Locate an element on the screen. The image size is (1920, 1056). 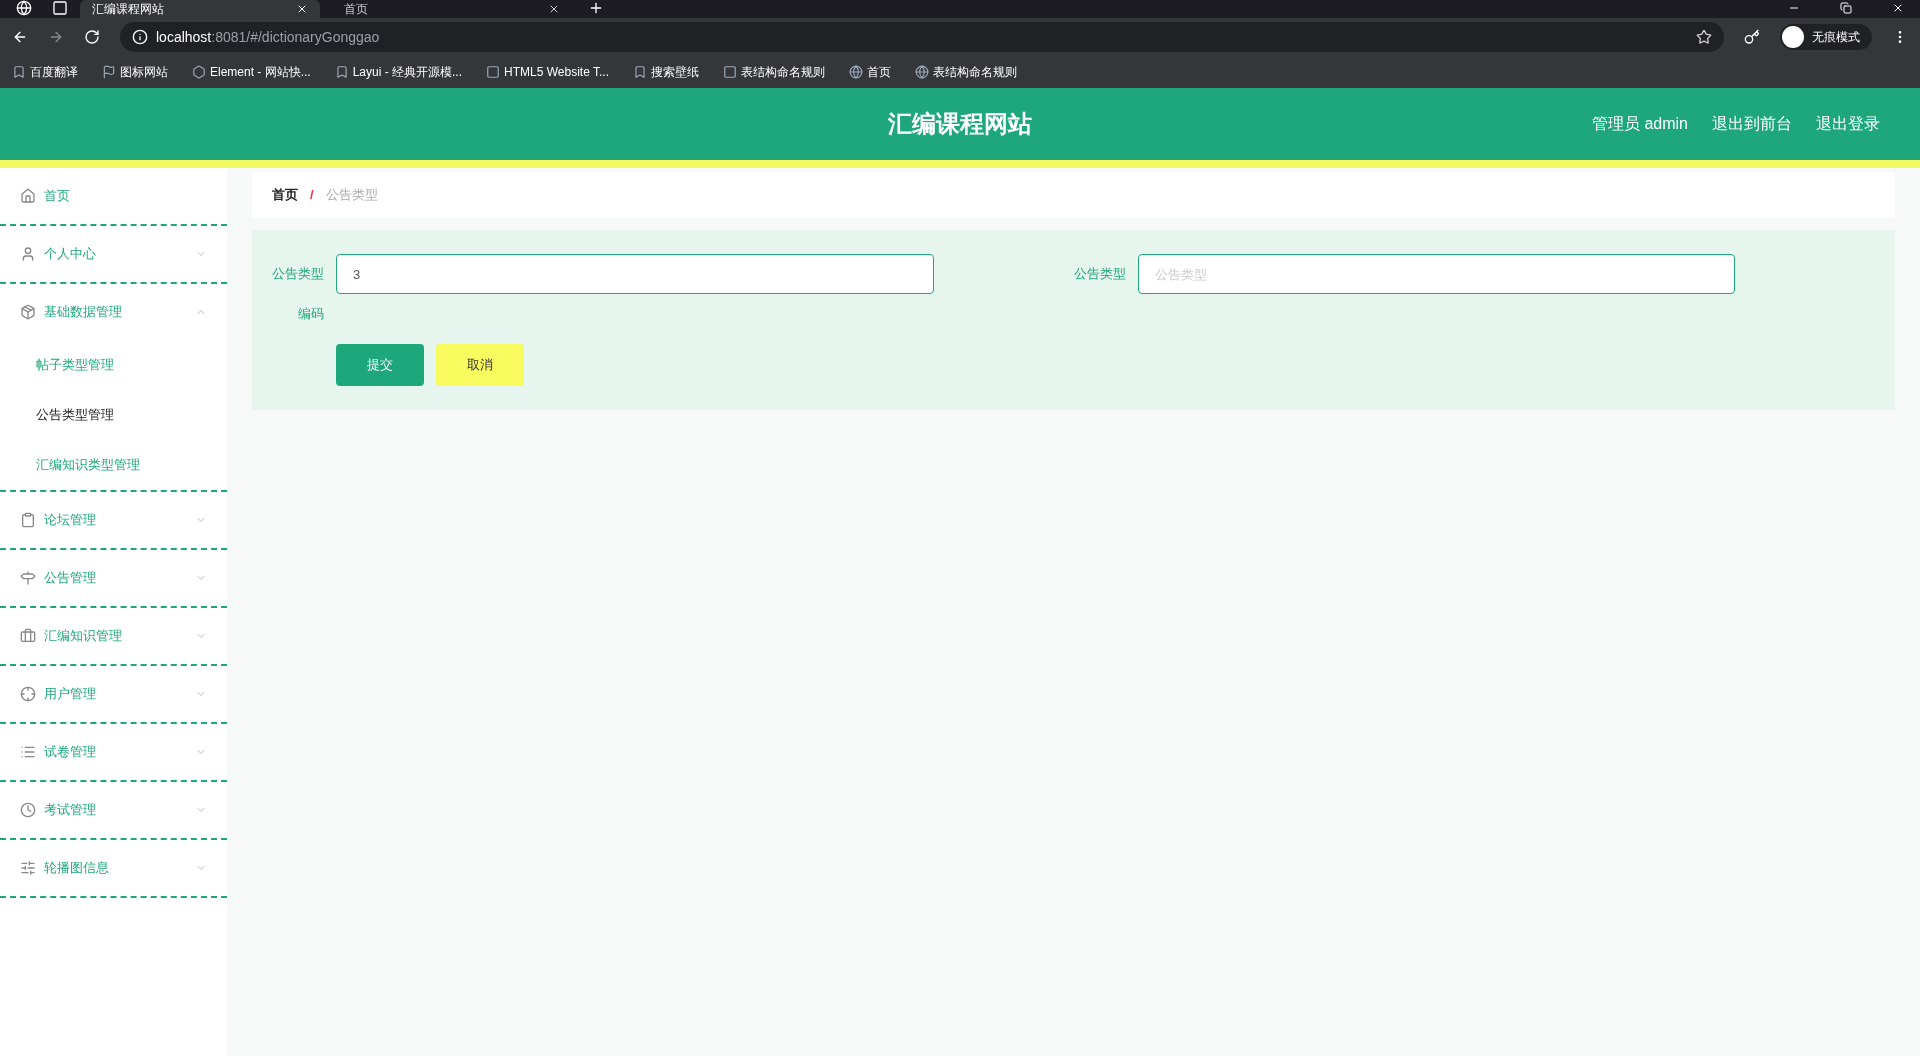
breadcrumb-item: 首页 is located at coordinates (285, 195).